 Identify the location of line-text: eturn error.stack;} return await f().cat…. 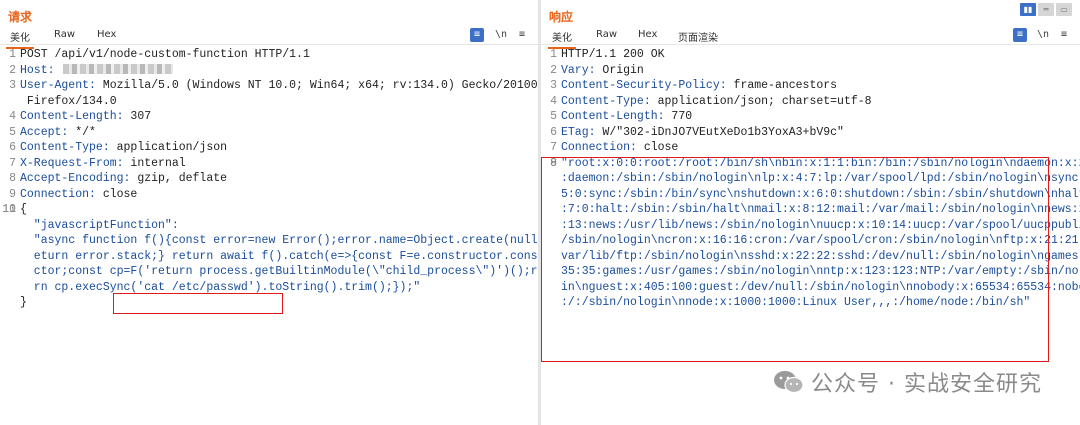
(289, 256).